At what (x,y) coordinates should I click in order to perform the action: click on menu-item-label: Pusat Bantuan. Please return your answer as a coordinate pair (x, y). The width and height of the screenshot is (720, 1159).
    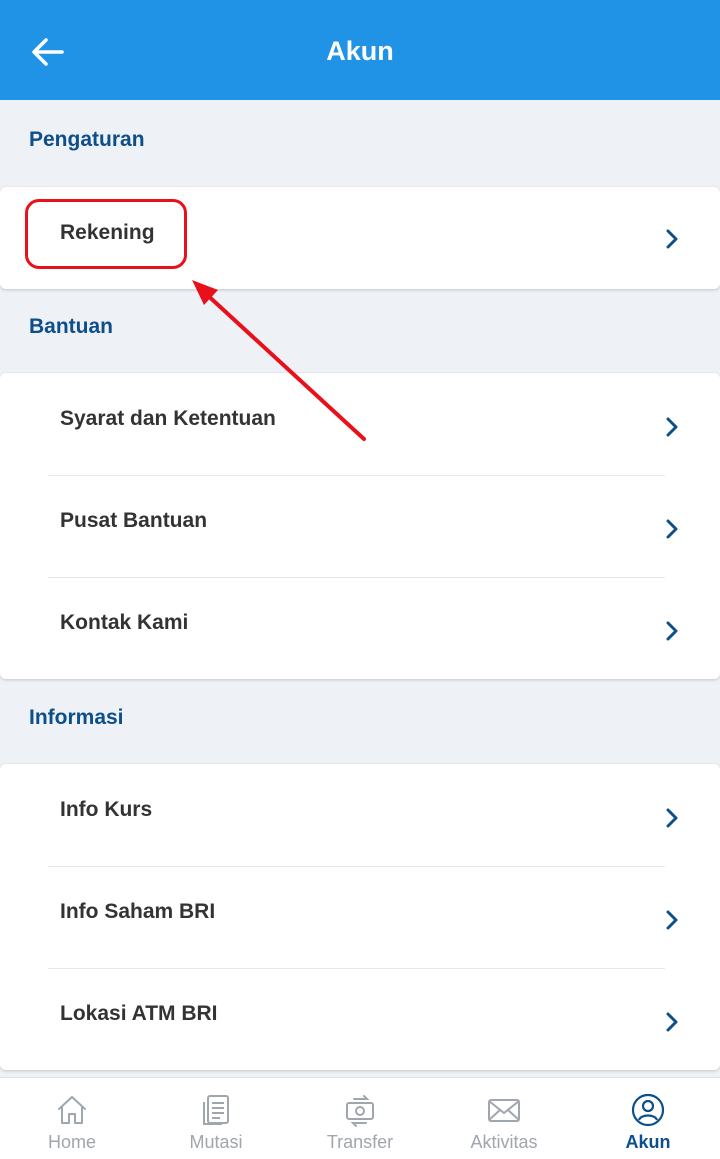
    Looking at the image, I should click on (134, 520).